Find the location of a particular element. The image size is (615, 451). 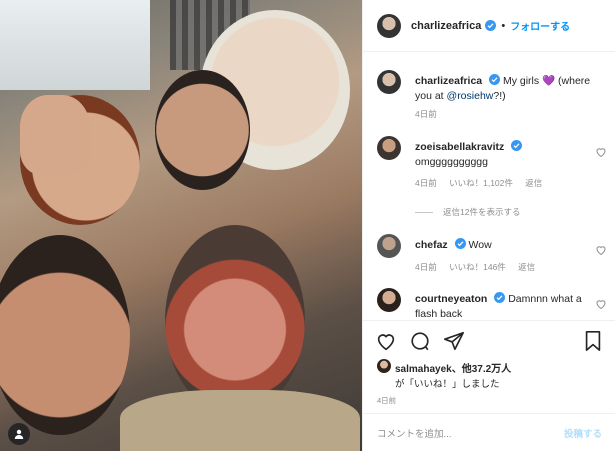

post-comment-button: 投稿する is located at coordinates (583, 433).